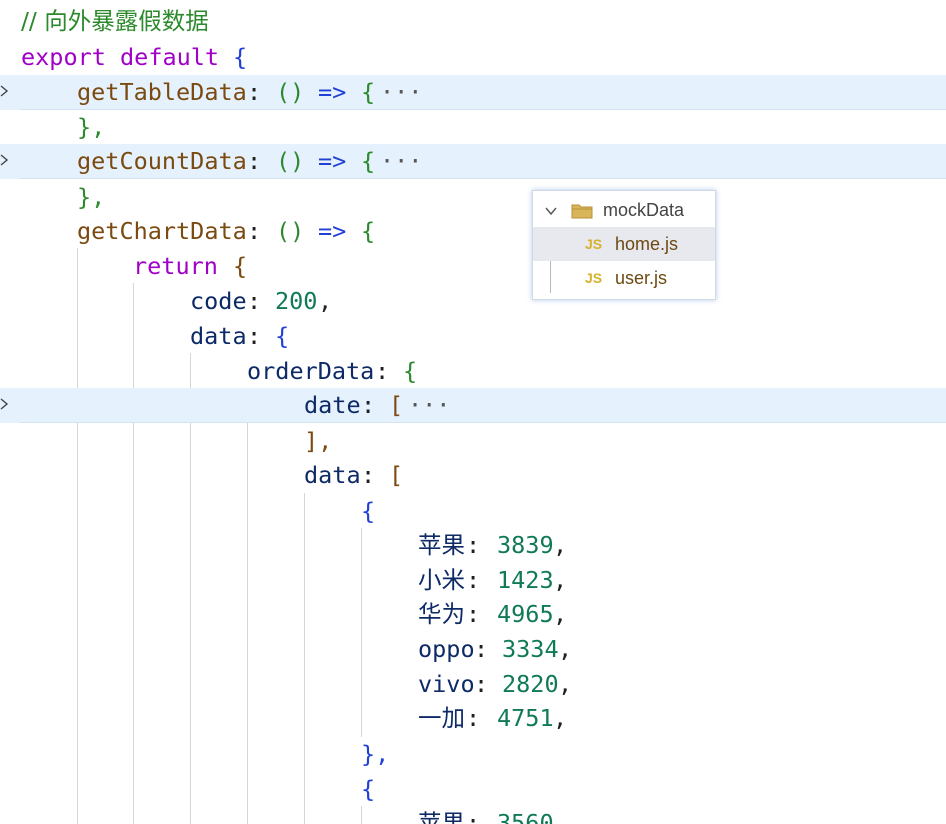 This screenshot has width=946, height=824. Describe the element at coordinates (296, 301) in the screenshot. I see `number-value: 200` at that location.